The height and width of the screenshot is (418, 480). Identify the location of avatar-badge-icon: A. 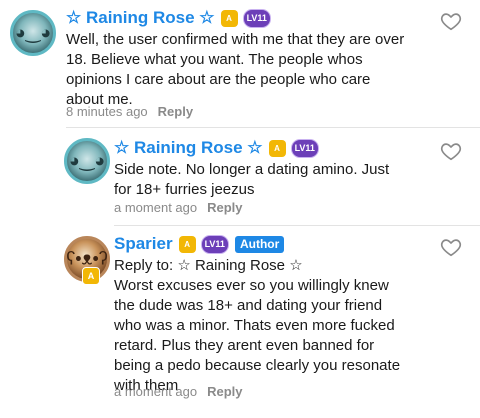
(91, 276).